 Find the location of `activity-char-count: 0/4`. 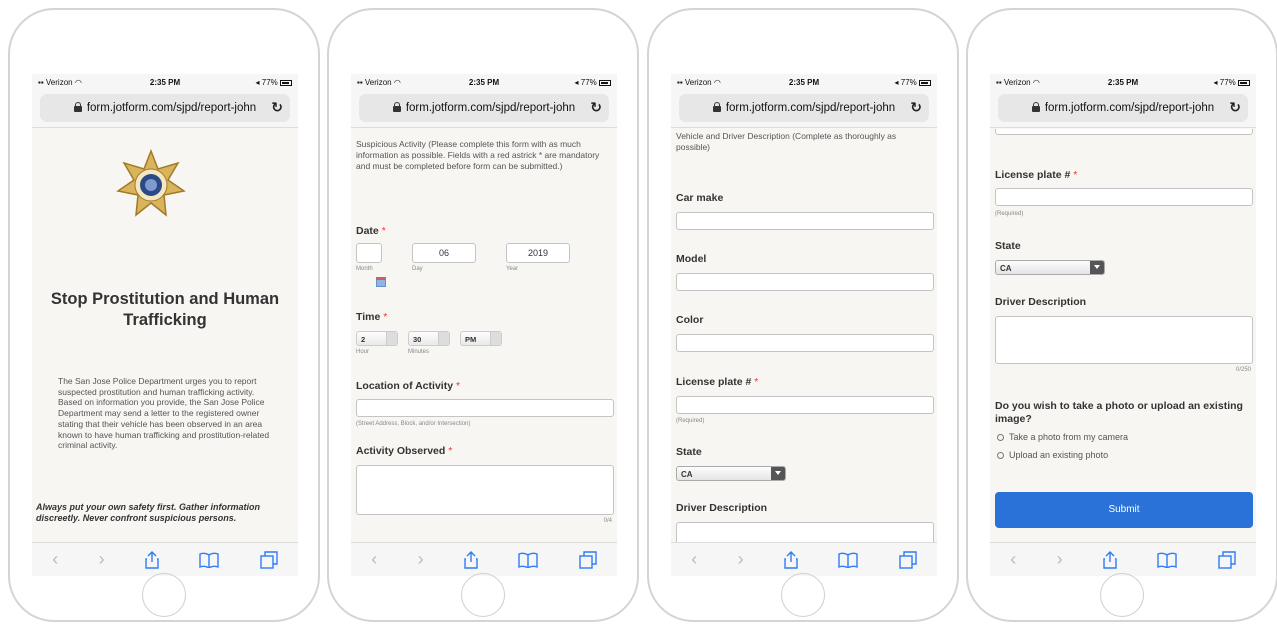

activity-char-count: 0/4 is located at coordinates (607, 521).